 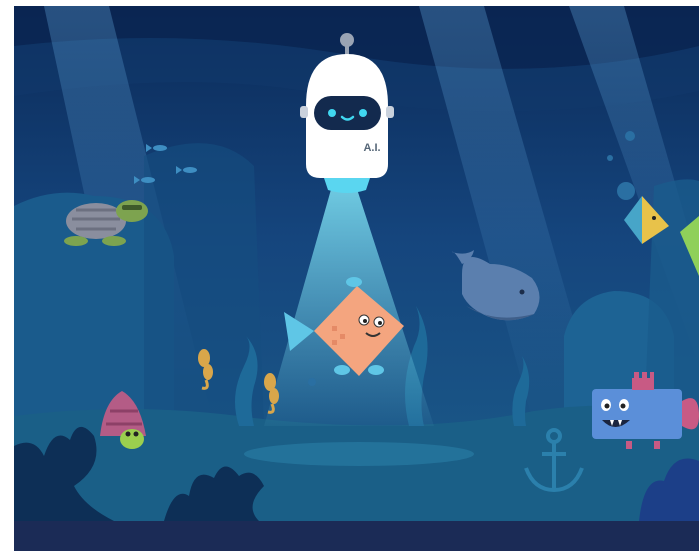 What do you see at coordinates (356, 536) in the screenshot?
I see `bottom-bar` at bounding box center [356, 536].